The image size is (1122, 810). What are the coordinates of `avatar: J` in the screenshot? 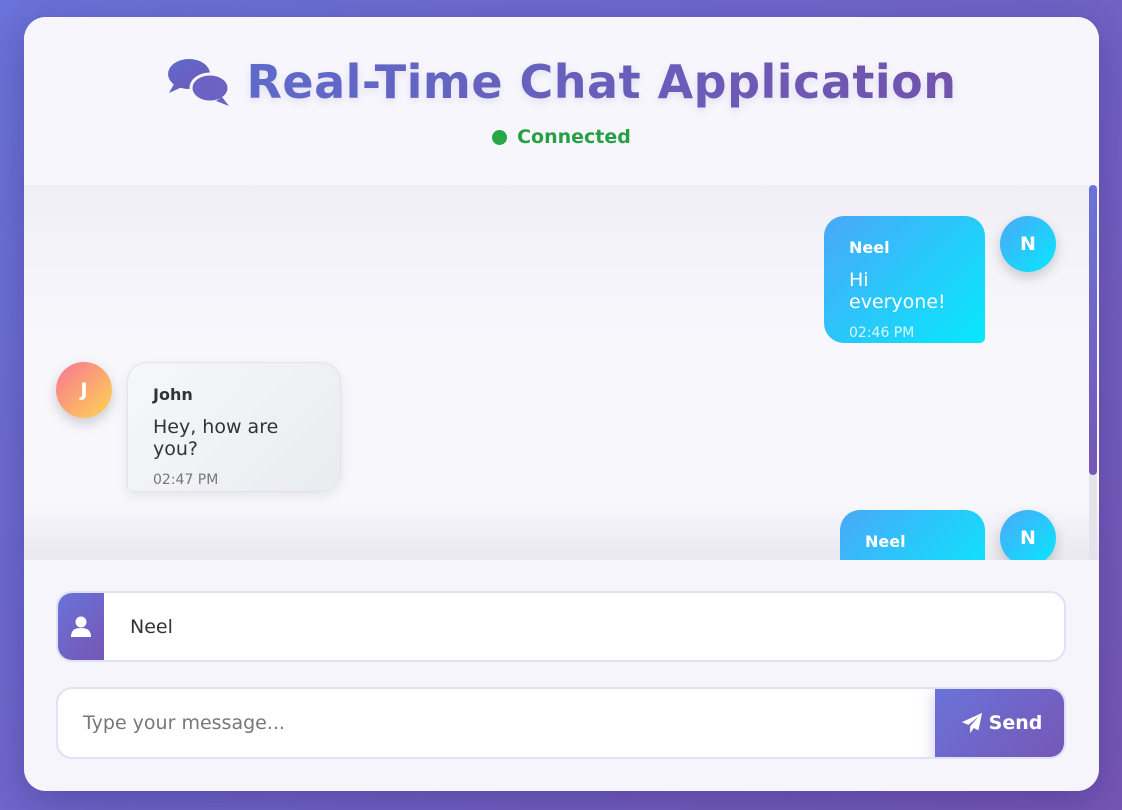 It's located at (84, 390).